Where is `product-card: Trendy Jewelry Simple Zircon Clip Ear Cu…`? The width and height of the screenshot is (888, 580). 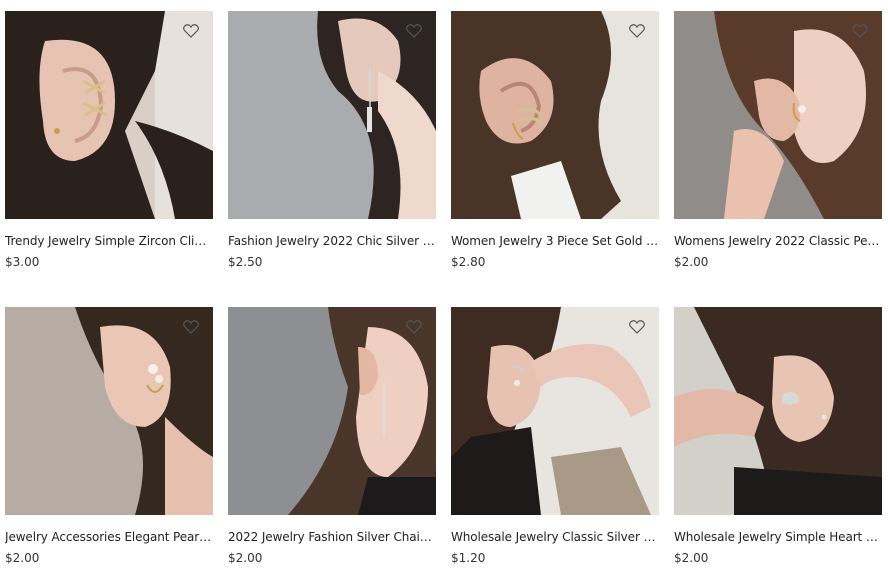 product-card: Trendy Jewelry Simple Zircon Clip Ear Cu… is located at coordinates (109, 140).